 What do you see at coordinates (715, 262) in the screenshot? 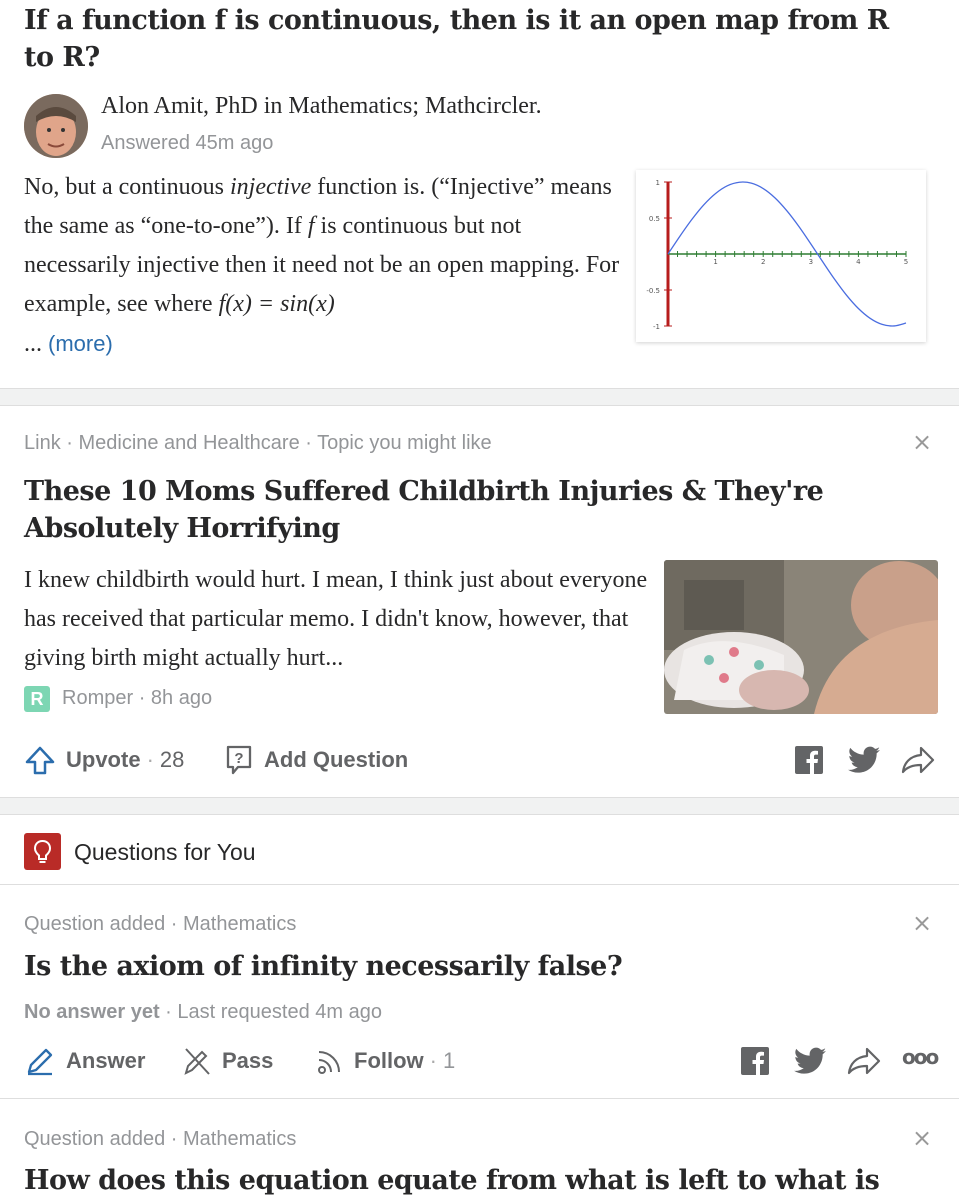
I see `x-tick-label: 1` at bounding box center [715, 262].